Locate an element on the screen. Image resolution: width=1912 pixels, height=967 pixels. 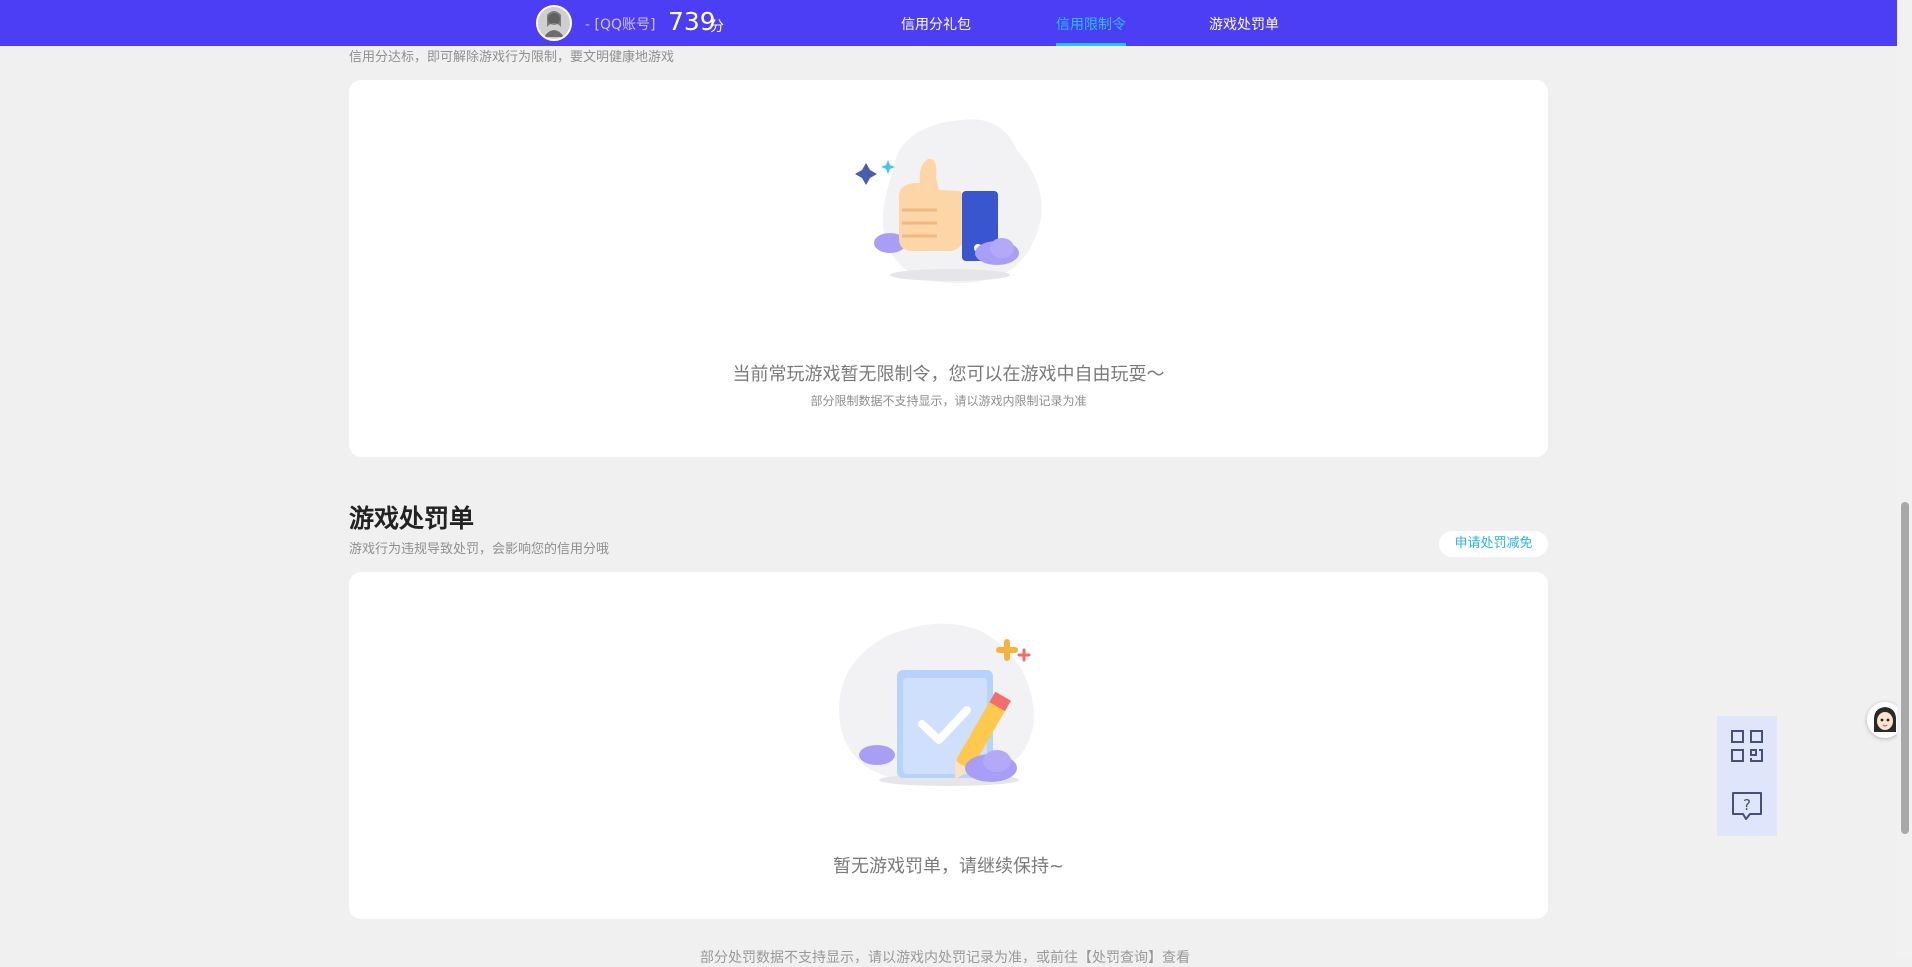
active-tab-indicator is located at coordinates (1091, 44).